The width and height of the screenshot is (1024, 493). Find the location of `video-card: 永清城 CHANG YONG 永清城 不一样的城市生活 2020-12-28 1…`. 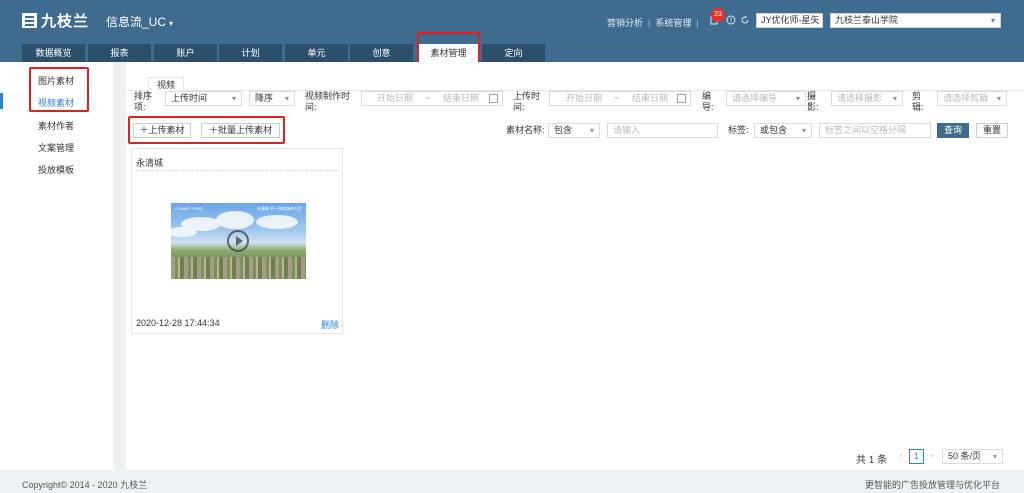

video-card: 永清城 CHANG YONG 永清城 不一样的城市生活 2020-12-28 1… is located at coordinates (237, 241).